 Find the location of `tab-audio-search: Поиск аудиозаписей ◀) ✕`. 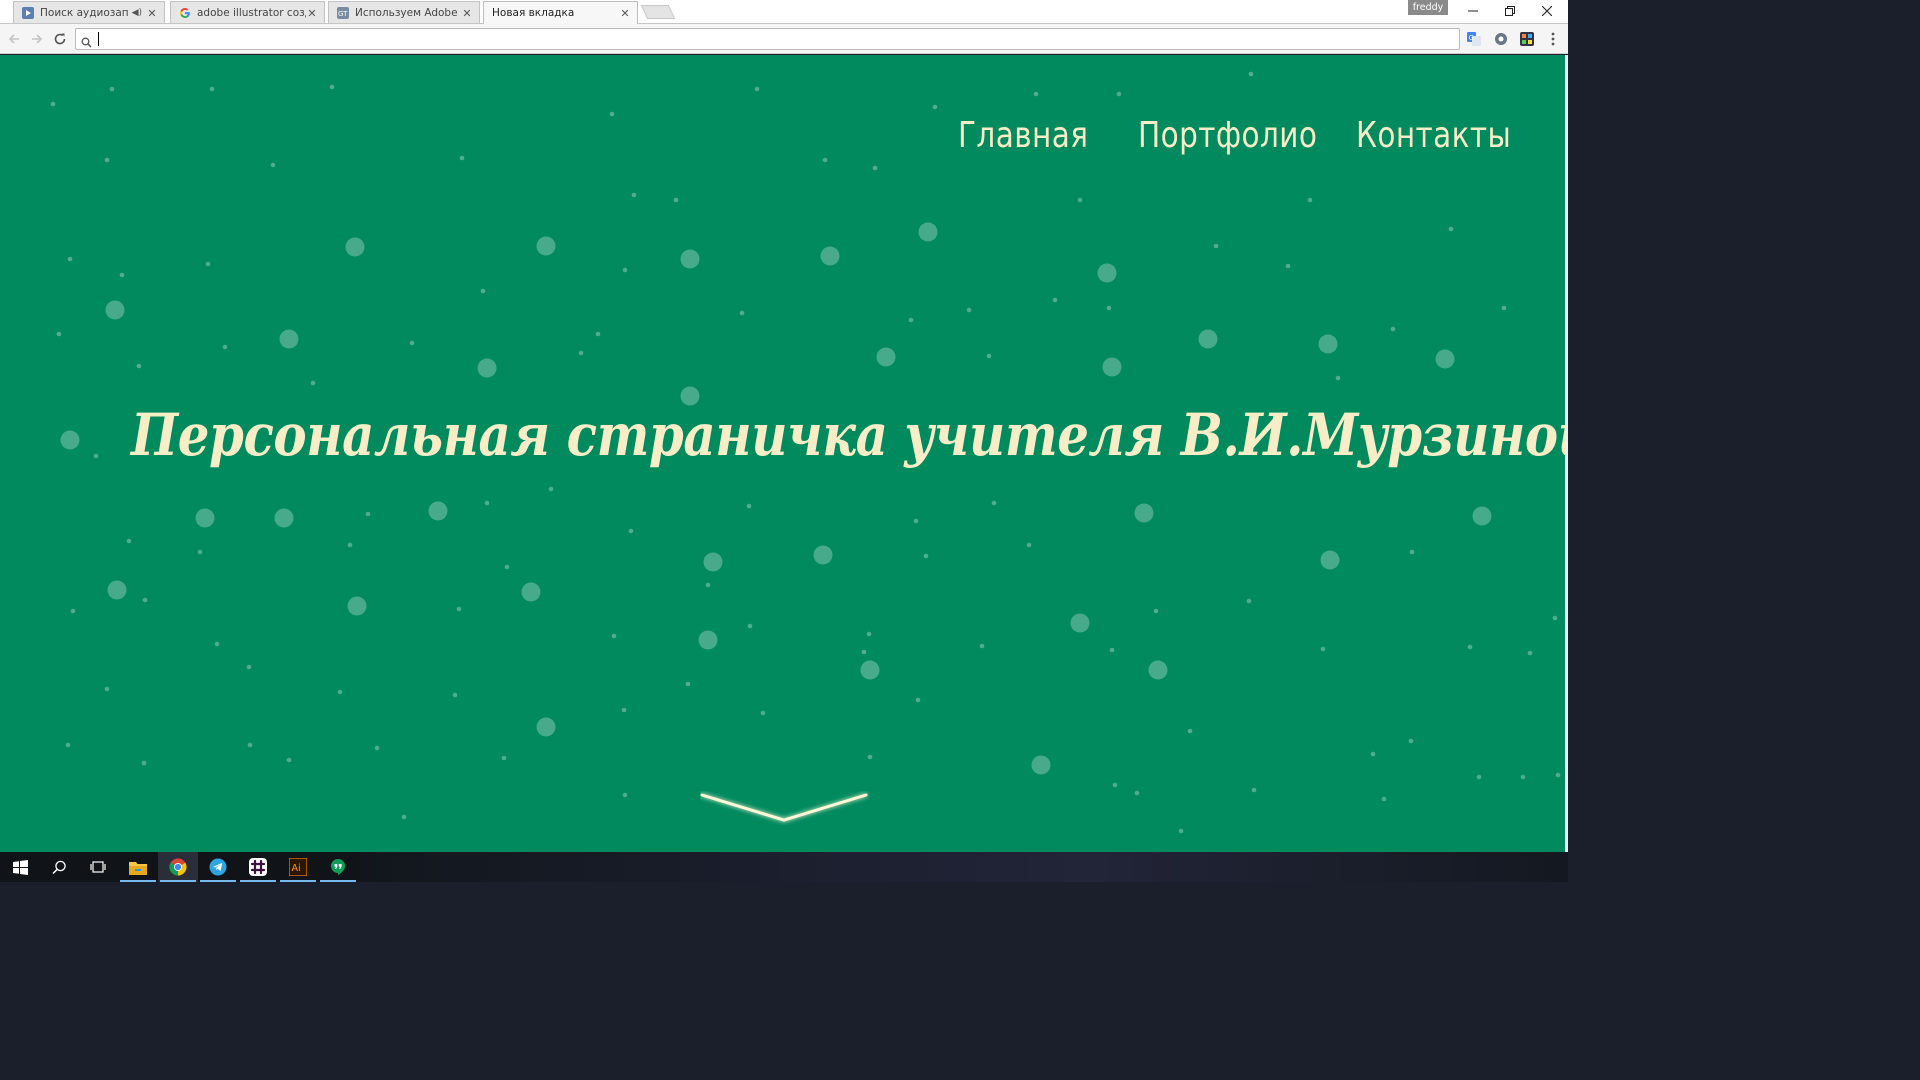

tab-audio-search: Поиск аудиозаписей ◀) ✕ is located at coordinates (89, 12).